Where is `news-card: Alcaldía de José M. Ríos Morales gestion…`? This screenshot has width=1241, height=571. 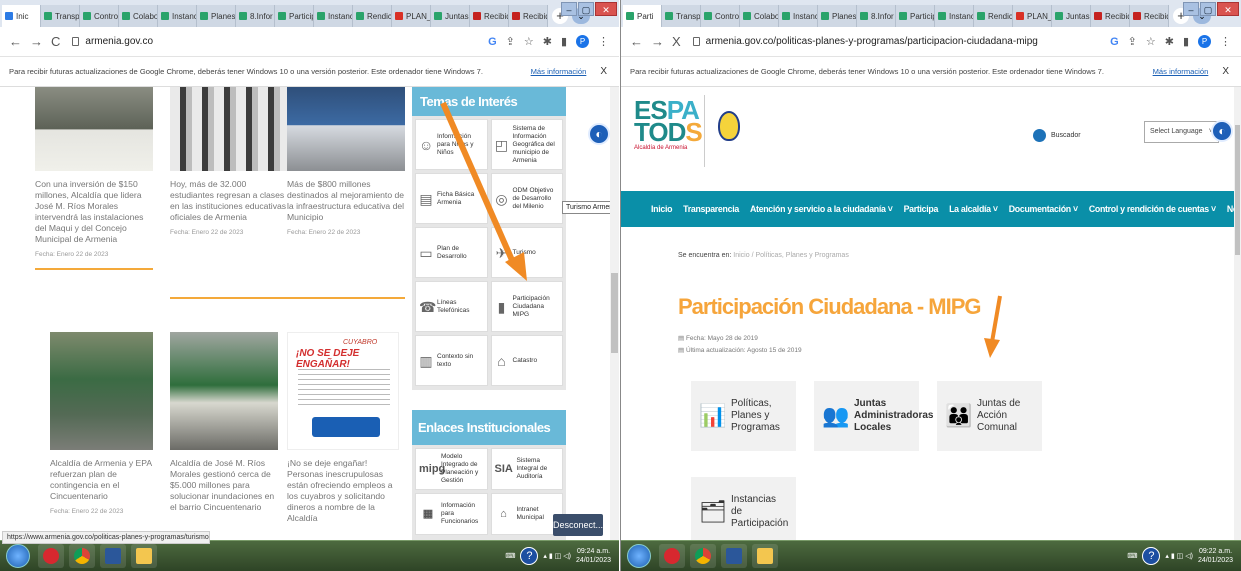 news-card: Alcaldía de José M. Ríos Morales gestion… is located at coordinates (229, 422).